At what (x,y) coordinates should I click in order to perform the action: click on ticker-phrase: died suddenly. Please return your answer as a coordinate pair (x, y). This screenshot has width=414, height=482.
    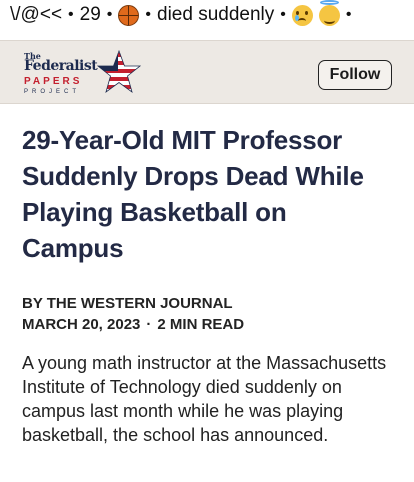
    Looking at the image, I should click on (216, 14).